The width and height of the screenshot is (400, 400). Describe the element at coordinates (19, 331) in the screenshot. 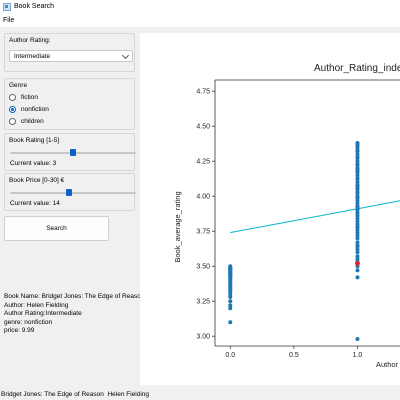

I see `detail-price: price: 9.99` at that location.